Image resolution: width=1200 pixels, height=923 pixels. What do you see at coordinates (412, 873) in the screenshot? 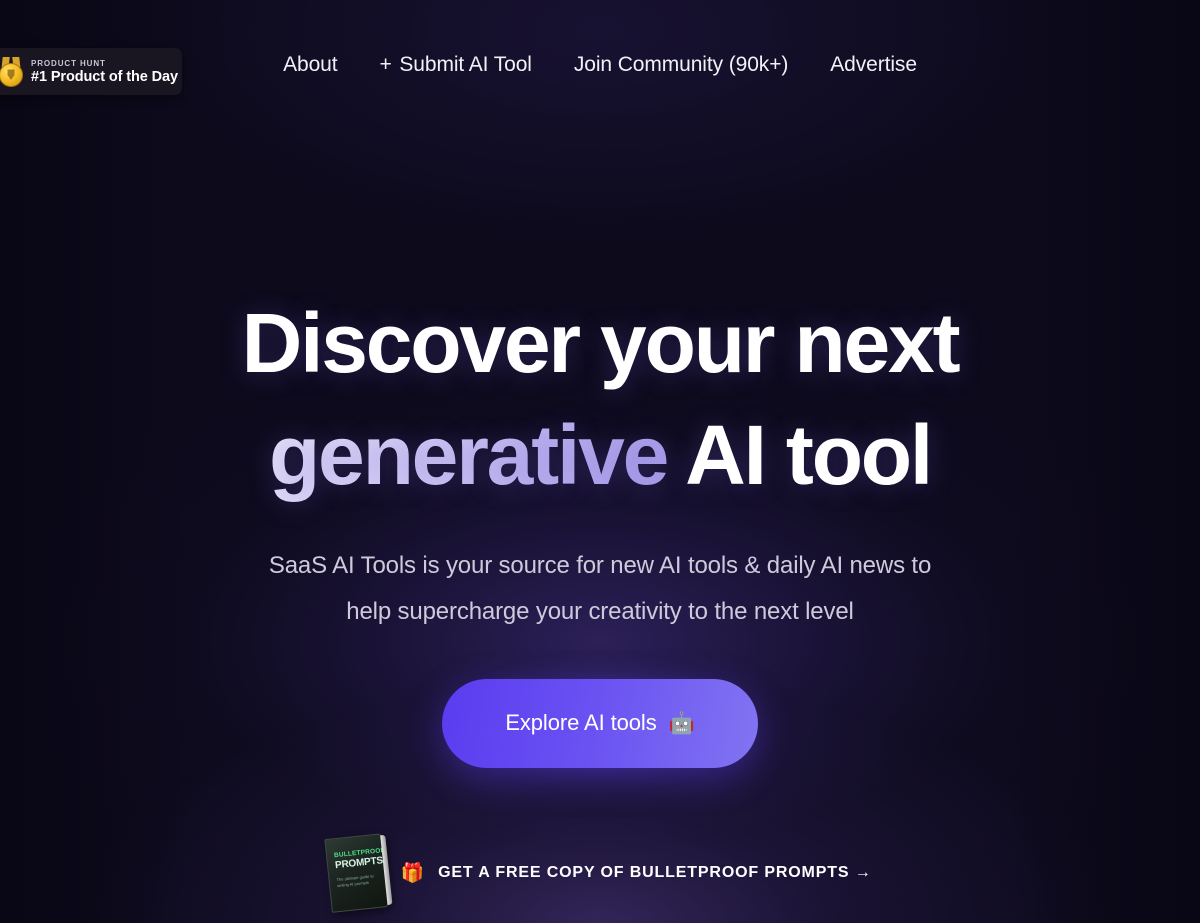
I see `gift-icon: 🎁` at bounding box center [412, 873].